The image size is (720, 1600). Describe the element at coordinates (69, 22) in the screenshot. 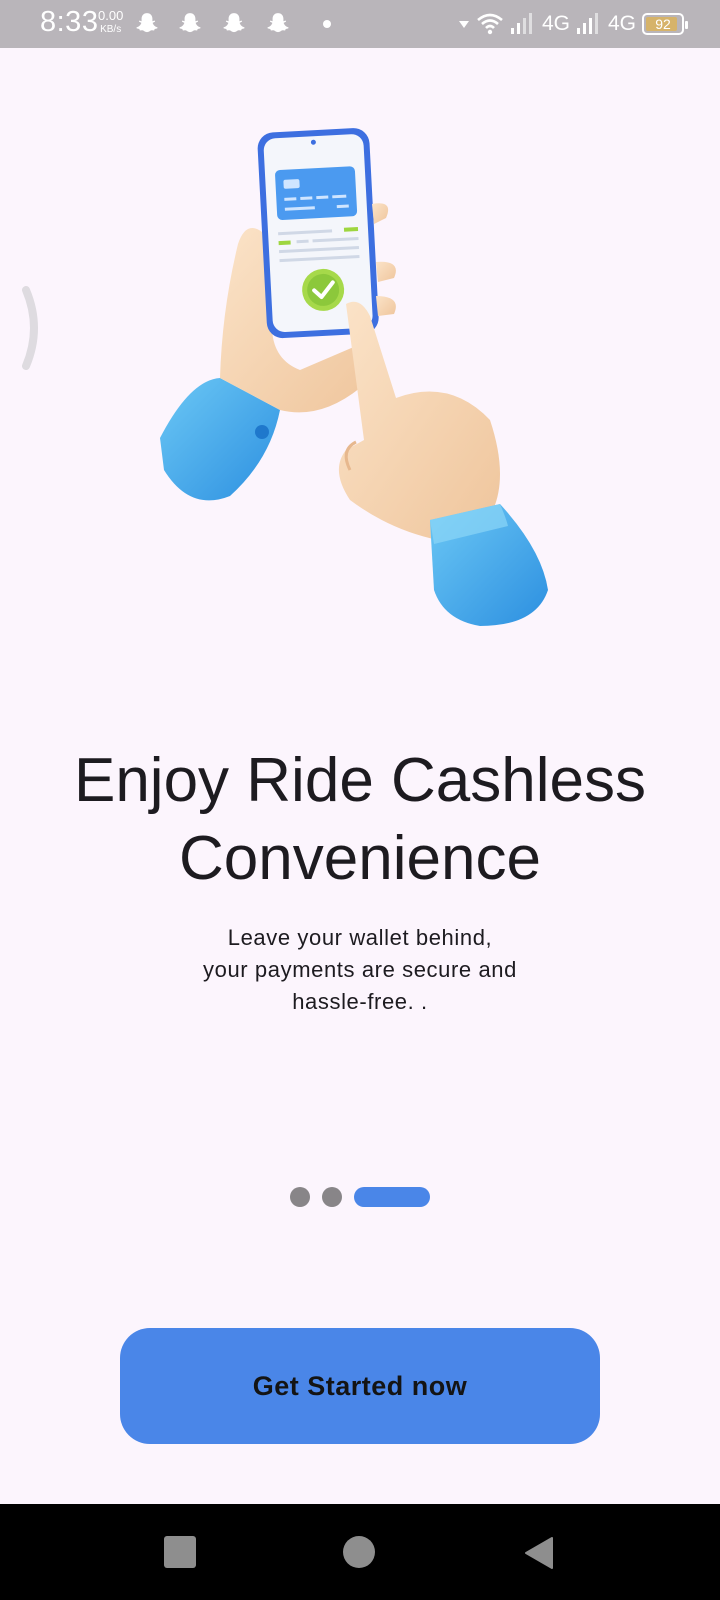

I see `status-time: 8:33` at that location.